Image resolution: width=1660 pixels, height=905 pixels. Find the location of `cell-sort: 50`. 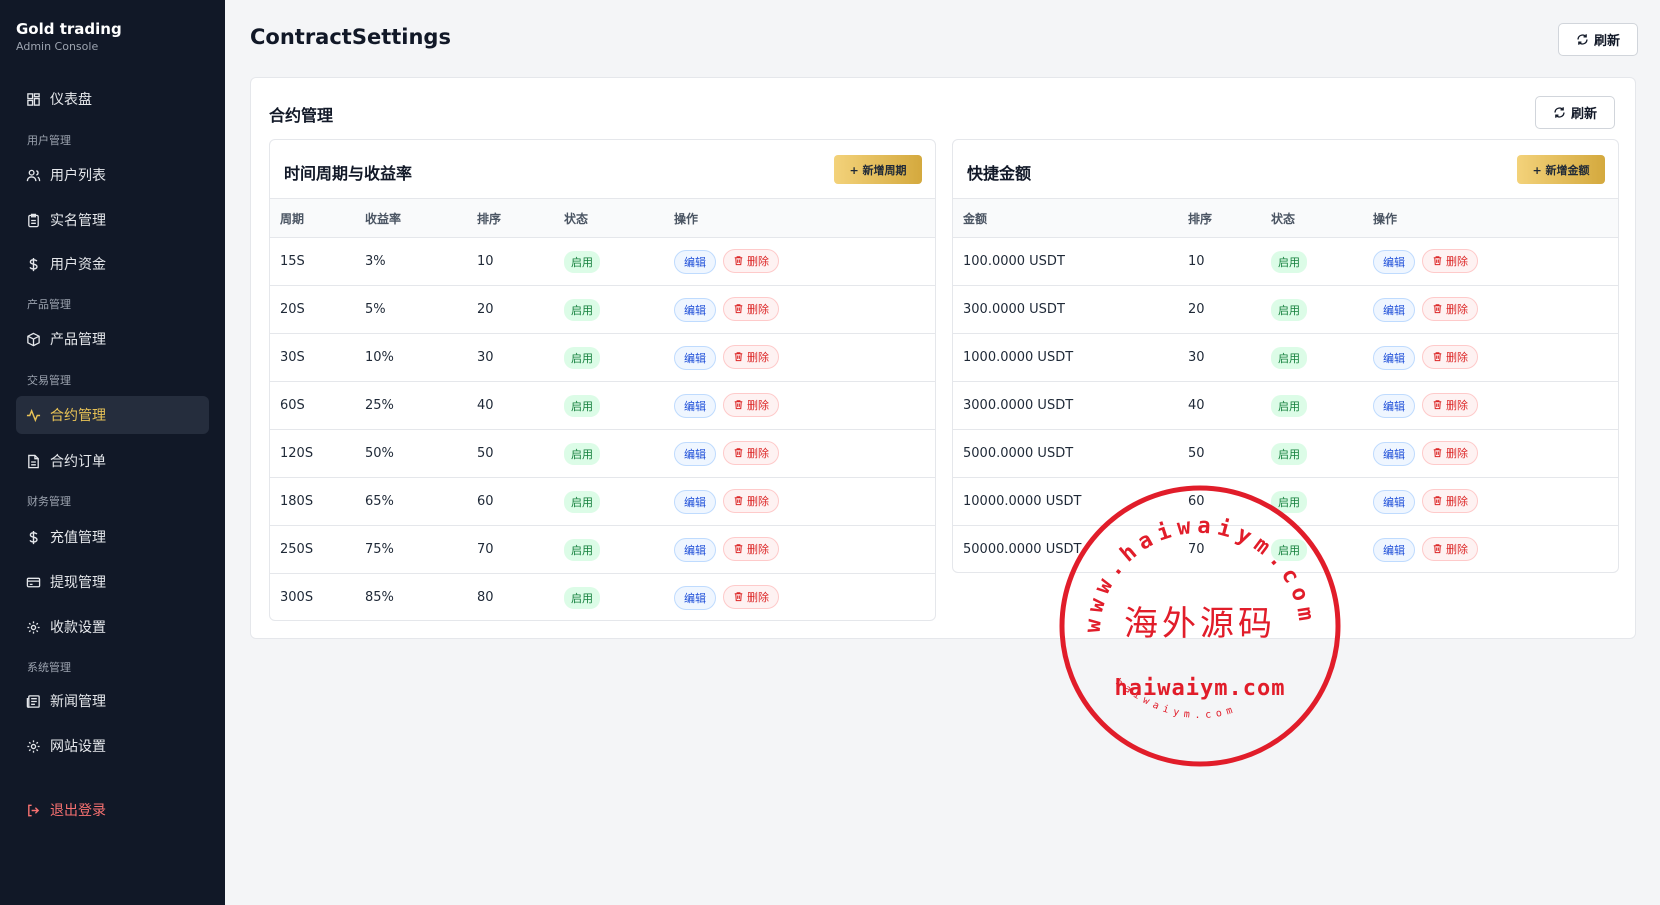

cell-sort: 50 is located at coordinates (520, 453).